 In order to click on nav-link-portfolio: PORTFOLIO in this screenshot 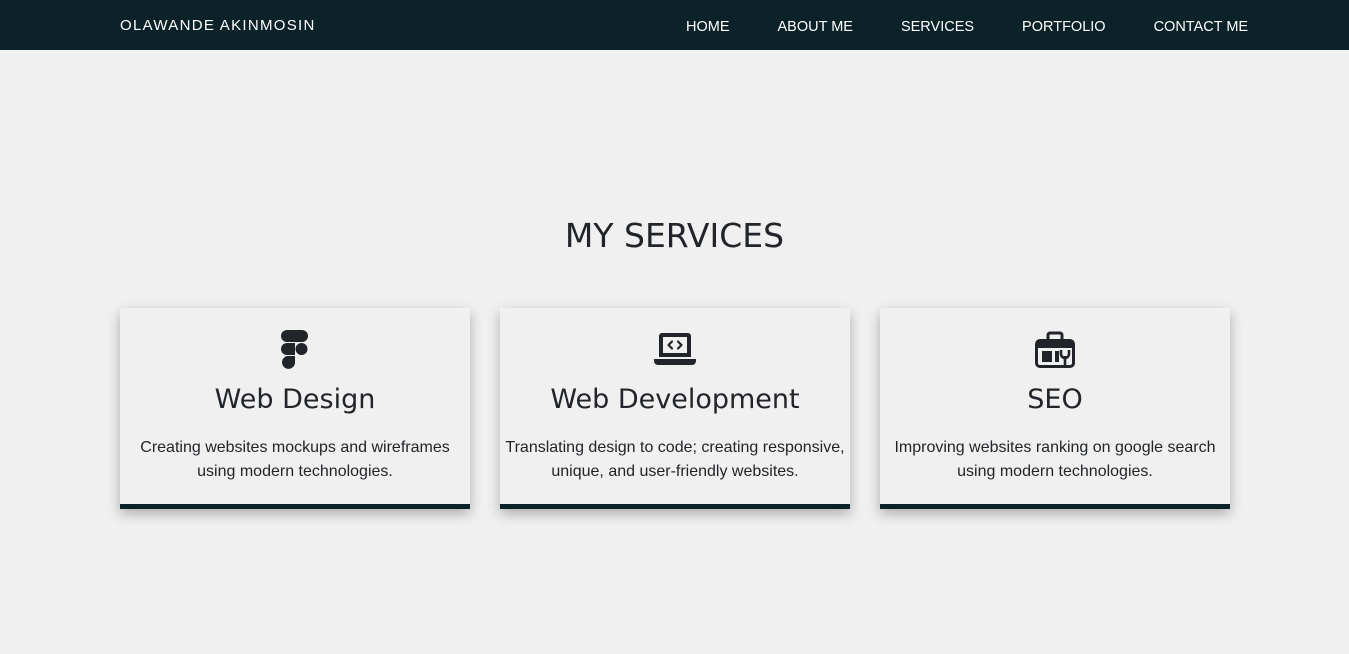, I will do `click(1064, 27)`.